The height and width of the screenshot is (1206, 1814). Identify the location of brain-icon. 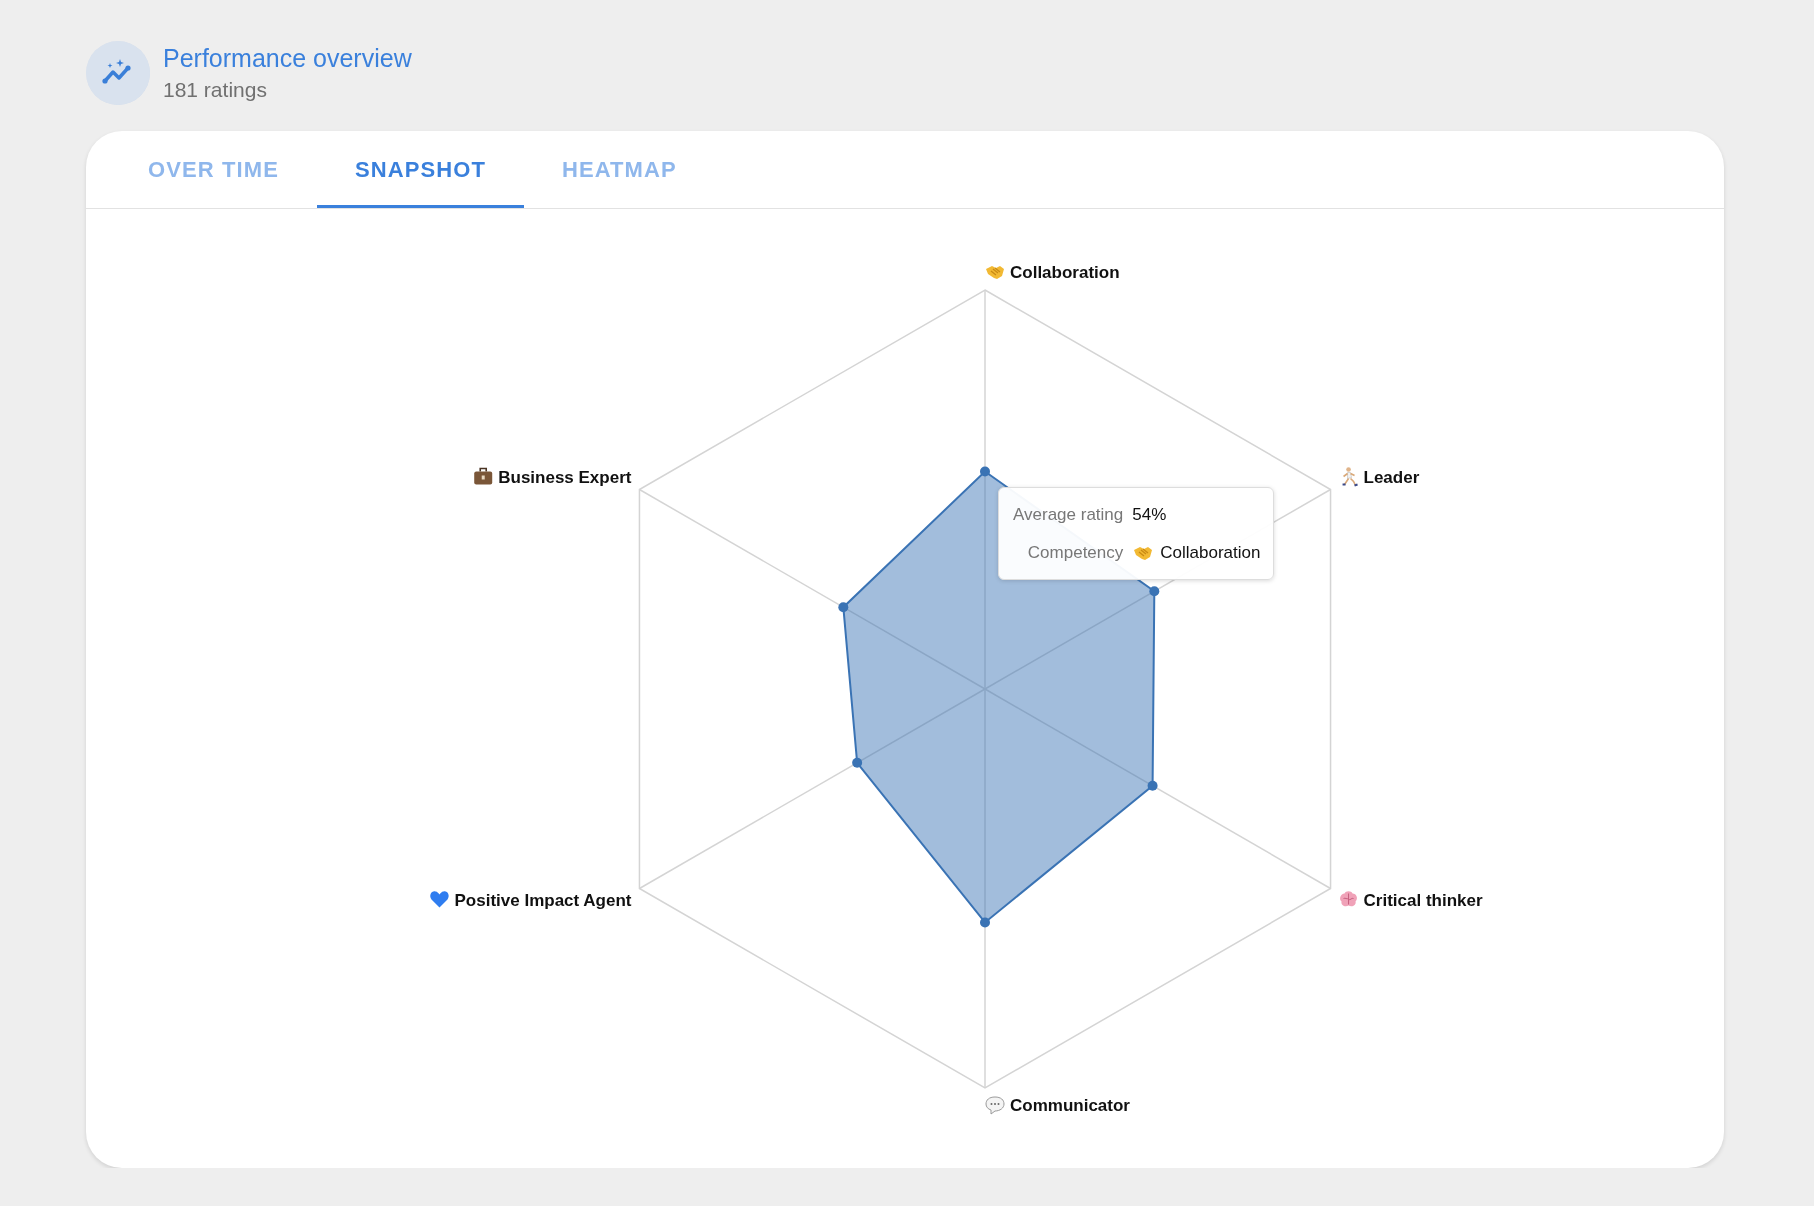
(1348, 899).